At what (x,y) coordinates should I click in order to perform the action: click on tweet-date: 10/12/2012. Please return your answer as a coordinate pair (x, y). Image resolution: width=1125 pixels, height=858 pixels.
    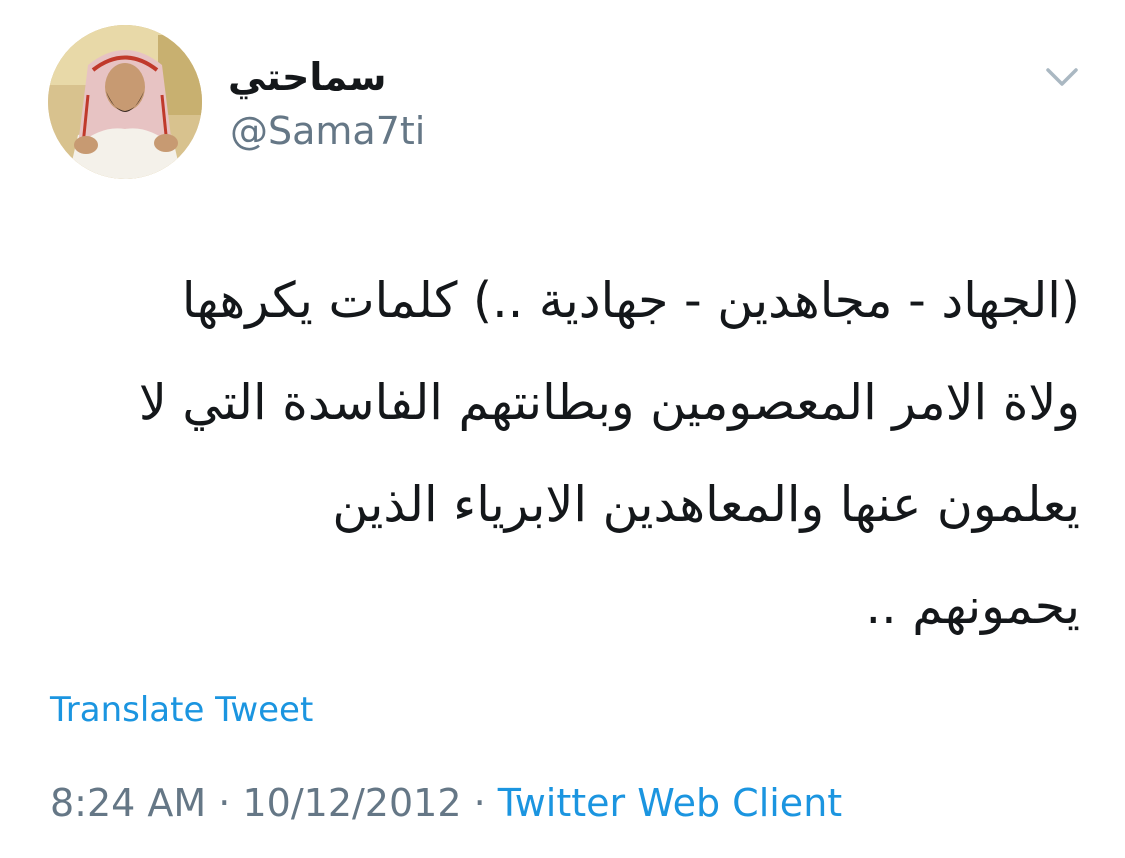
    Looking at the image, I should click on (351, 803).